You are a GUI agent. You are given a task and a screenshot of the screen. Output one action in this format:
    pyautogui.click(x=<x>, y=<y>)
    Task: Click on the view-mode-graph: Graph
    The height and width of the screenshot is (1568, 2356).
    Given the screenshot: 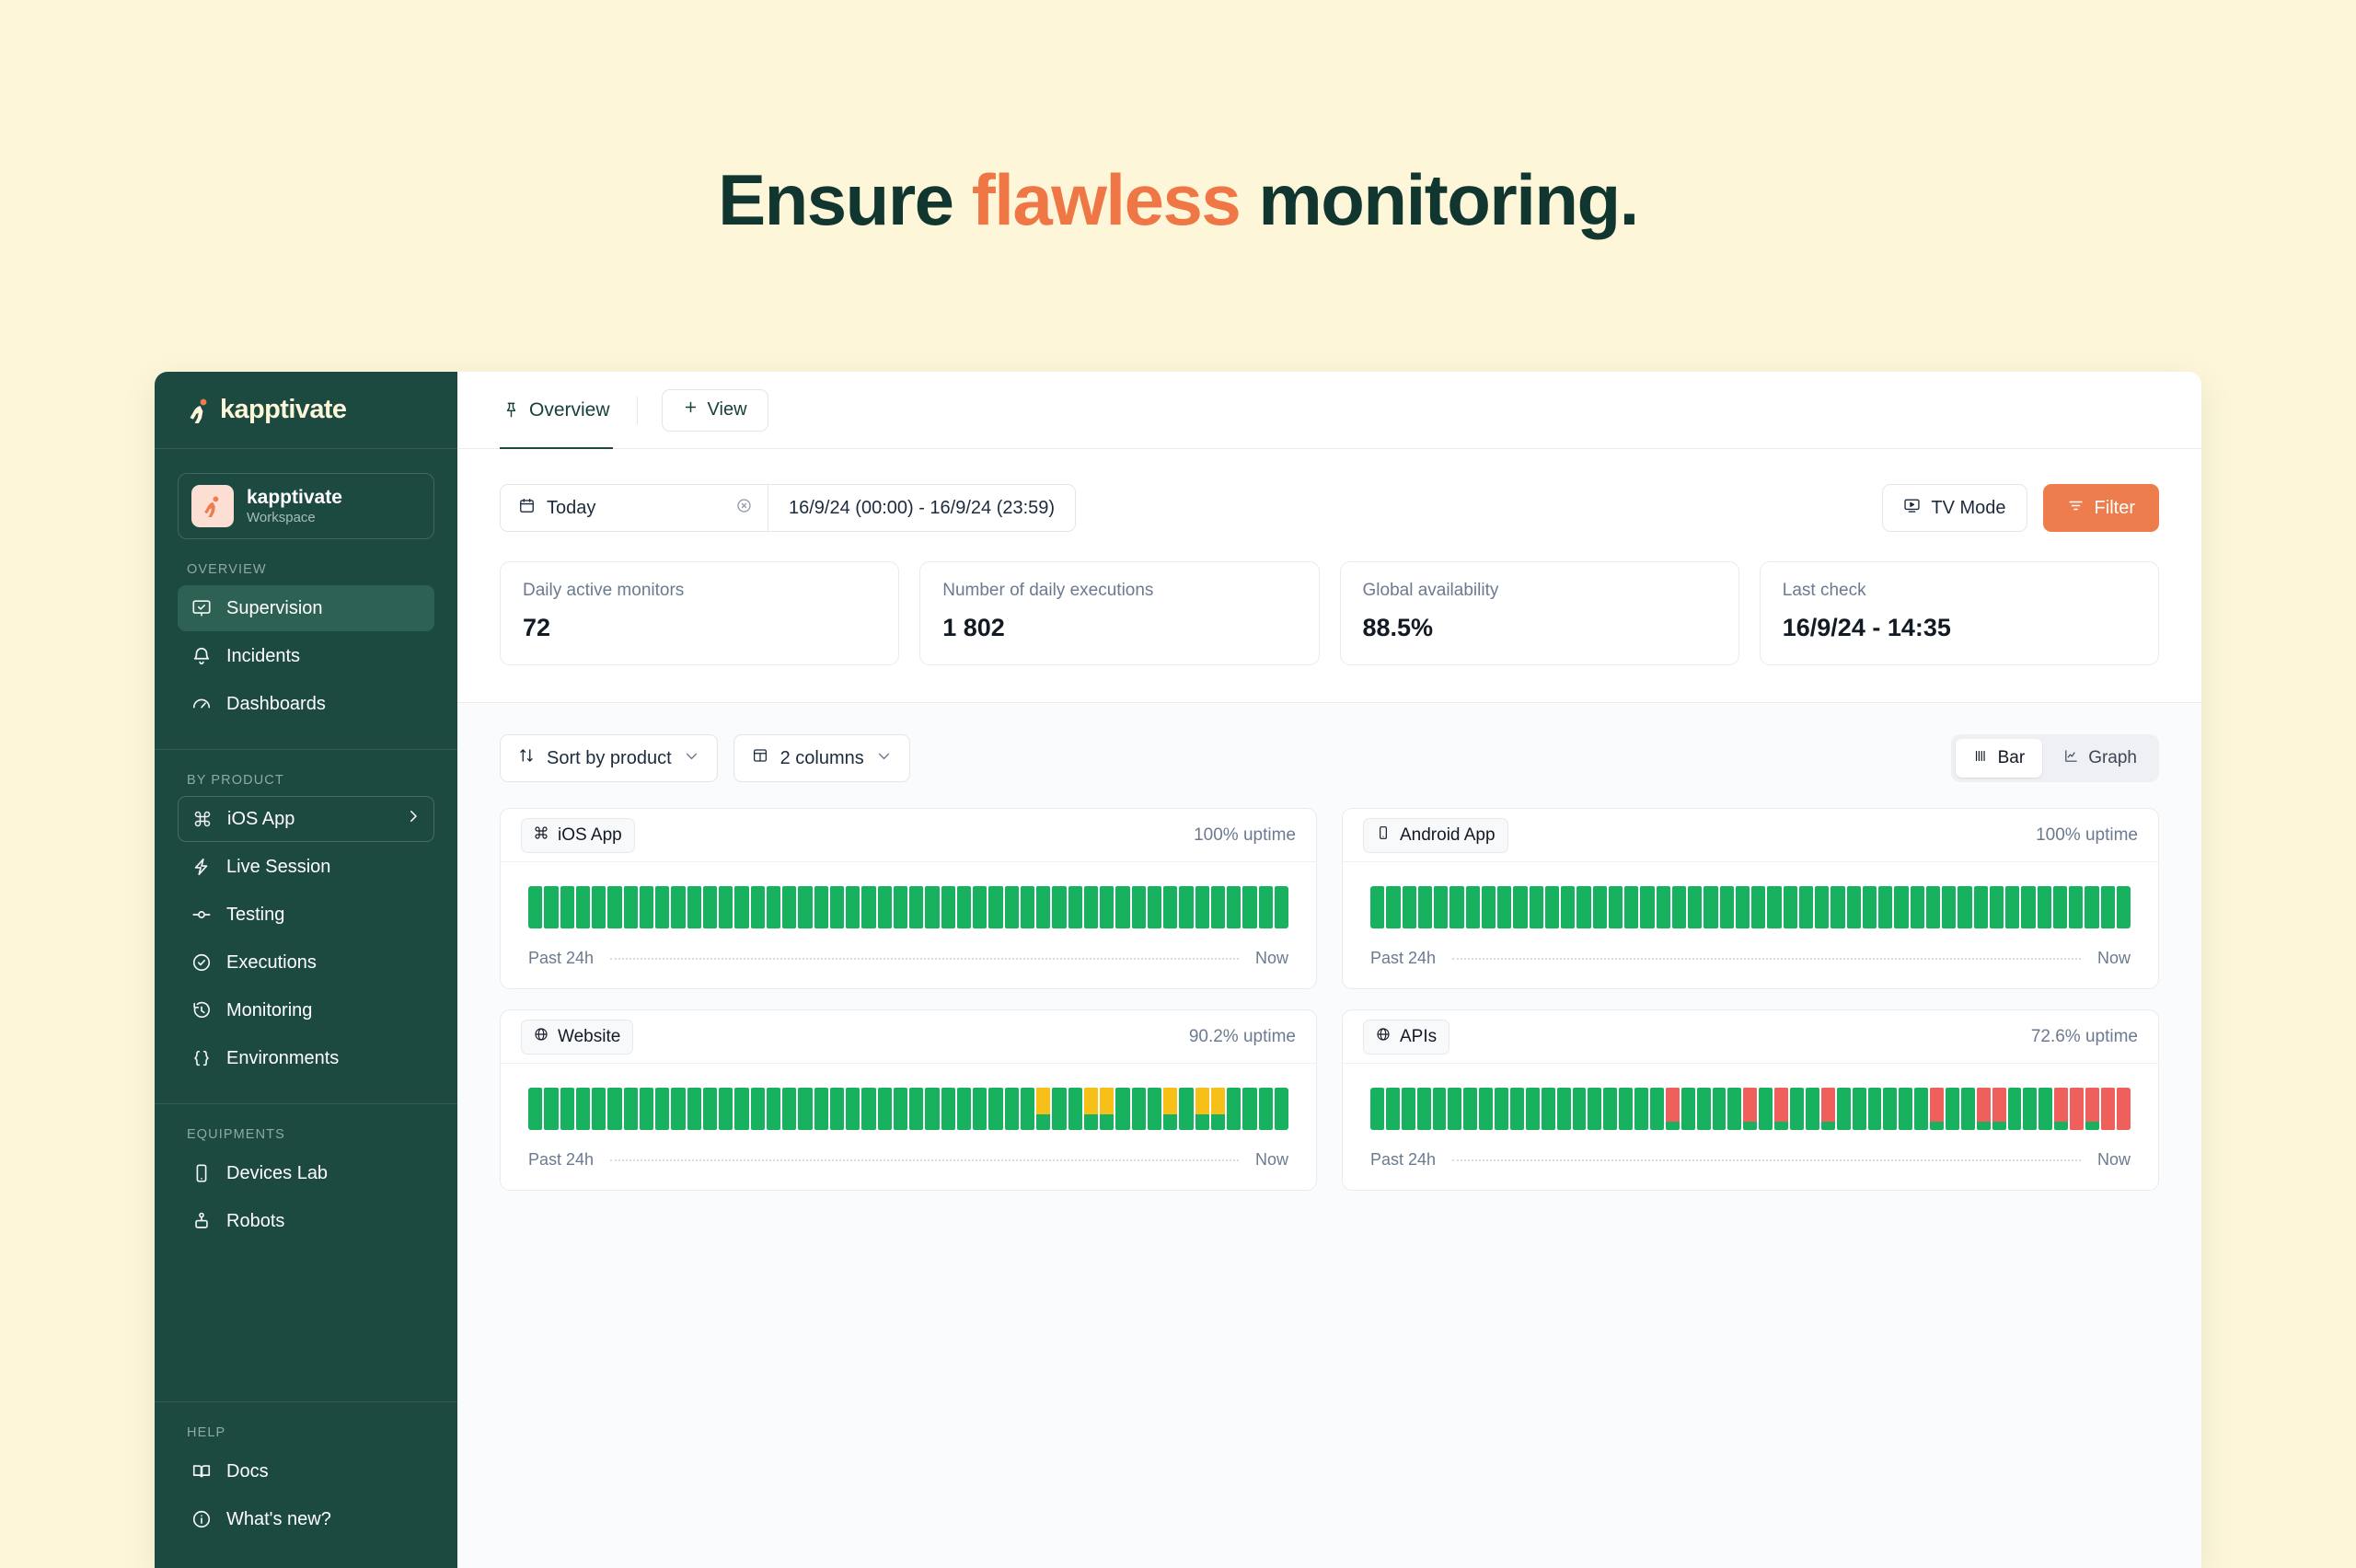 What is the action you would take?
    pyautogui.click(x=2100, y=758)
    